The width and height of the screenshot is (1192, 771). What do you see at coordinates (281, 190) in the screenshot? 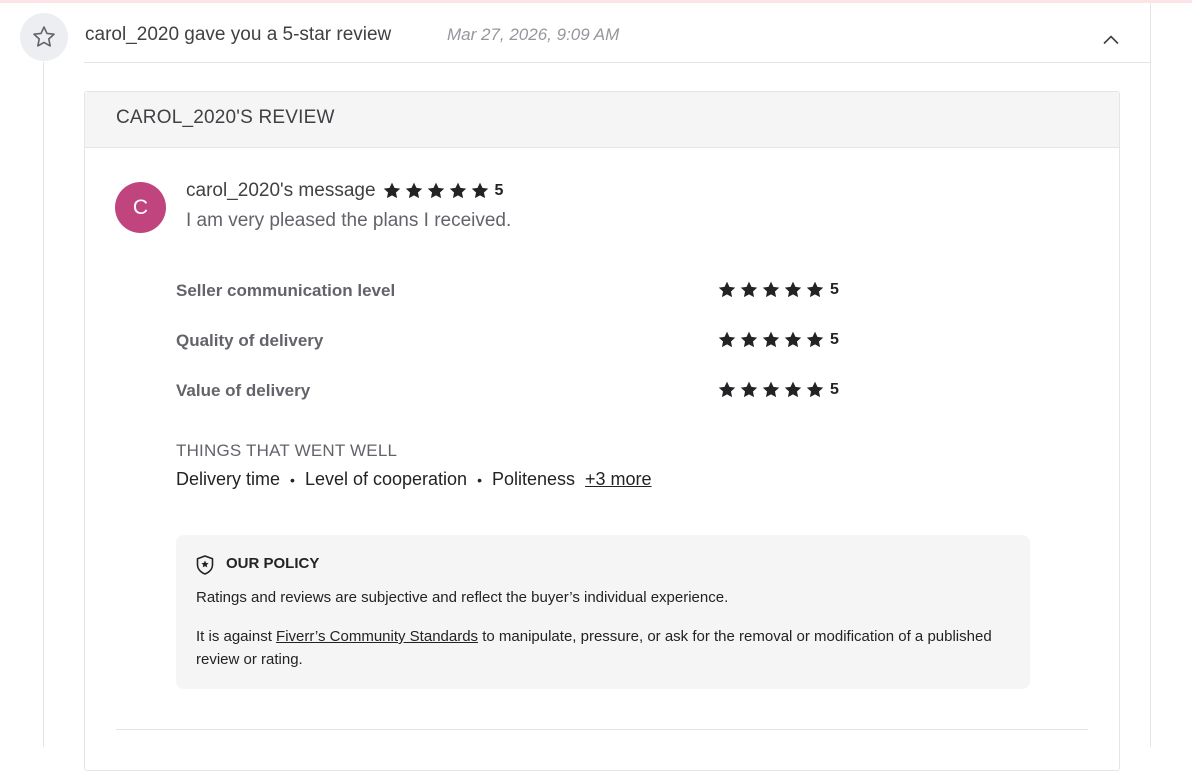
I see `message-title: carol_2020's message` at bounding box center [281, 190].